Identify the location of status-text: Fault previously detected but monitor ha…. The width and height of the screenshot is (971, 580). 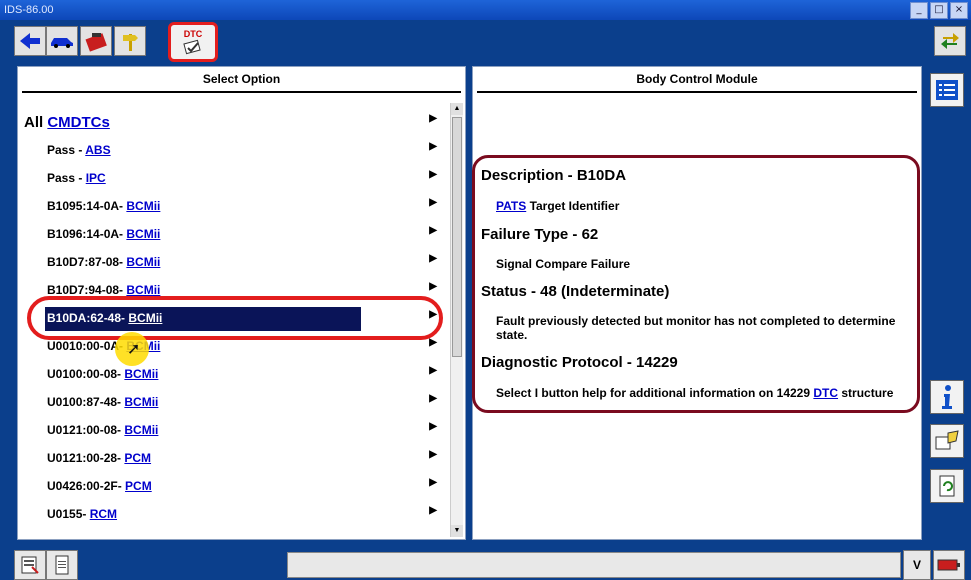
(696, 328).